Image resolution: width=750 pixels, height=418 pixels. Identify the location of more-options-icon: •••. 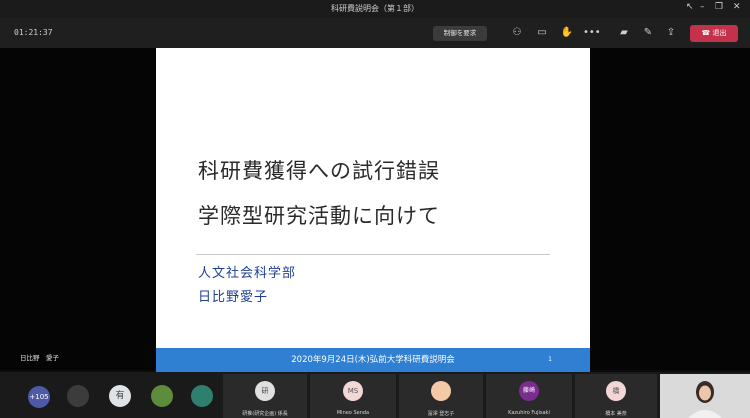
(592, 33).